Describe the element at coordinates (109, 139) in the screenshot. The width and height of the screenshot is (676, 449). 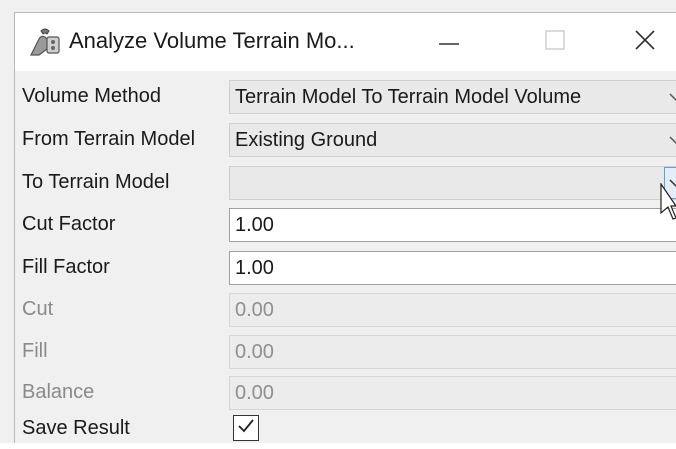
I see `from-terrain-model-label: From Terrain Model` at that location.